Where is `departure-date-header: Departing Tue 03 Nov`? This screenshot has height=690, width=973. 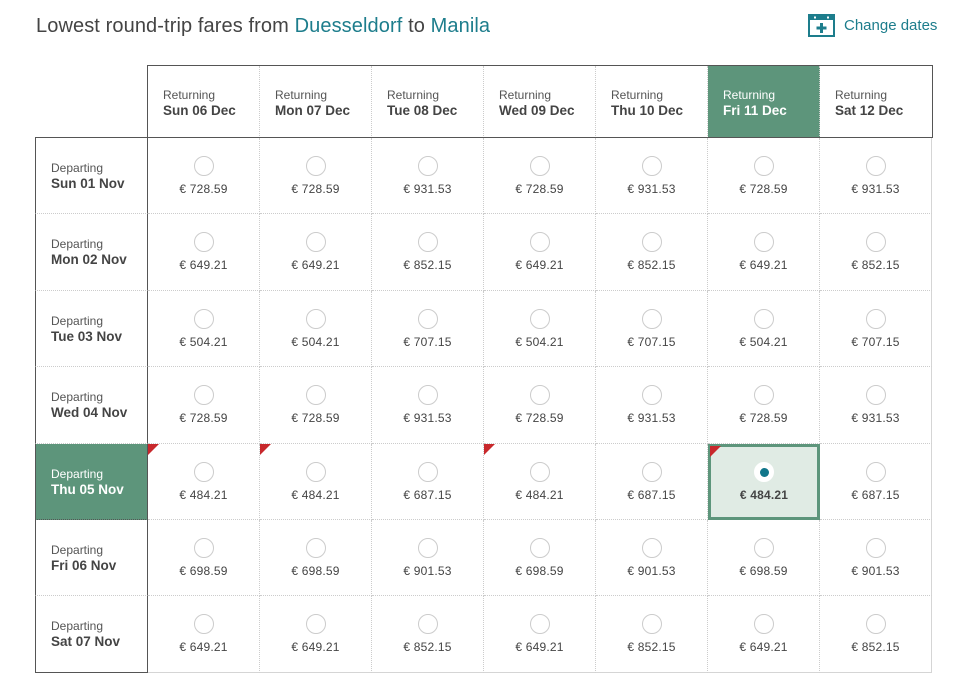
departure-date-header: Departing Tue 03 Nov is located at coordinates (91, 329).